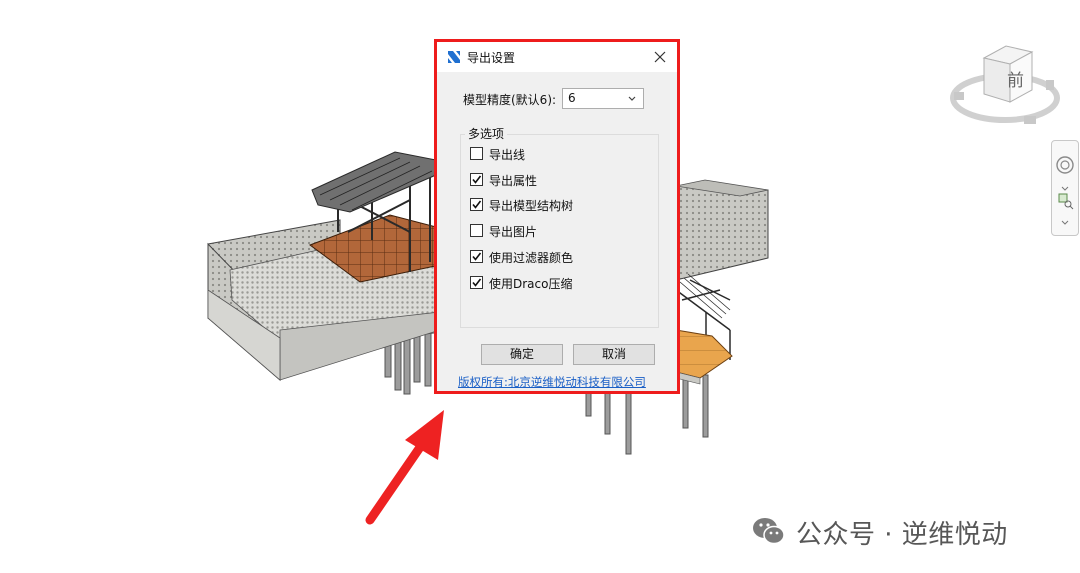 The image size is (1080, 573). What do you see at coordinates (531, 206) in the screenshot?
I see `option-label: 导出模型结构树` at bounding box center [531, 206].